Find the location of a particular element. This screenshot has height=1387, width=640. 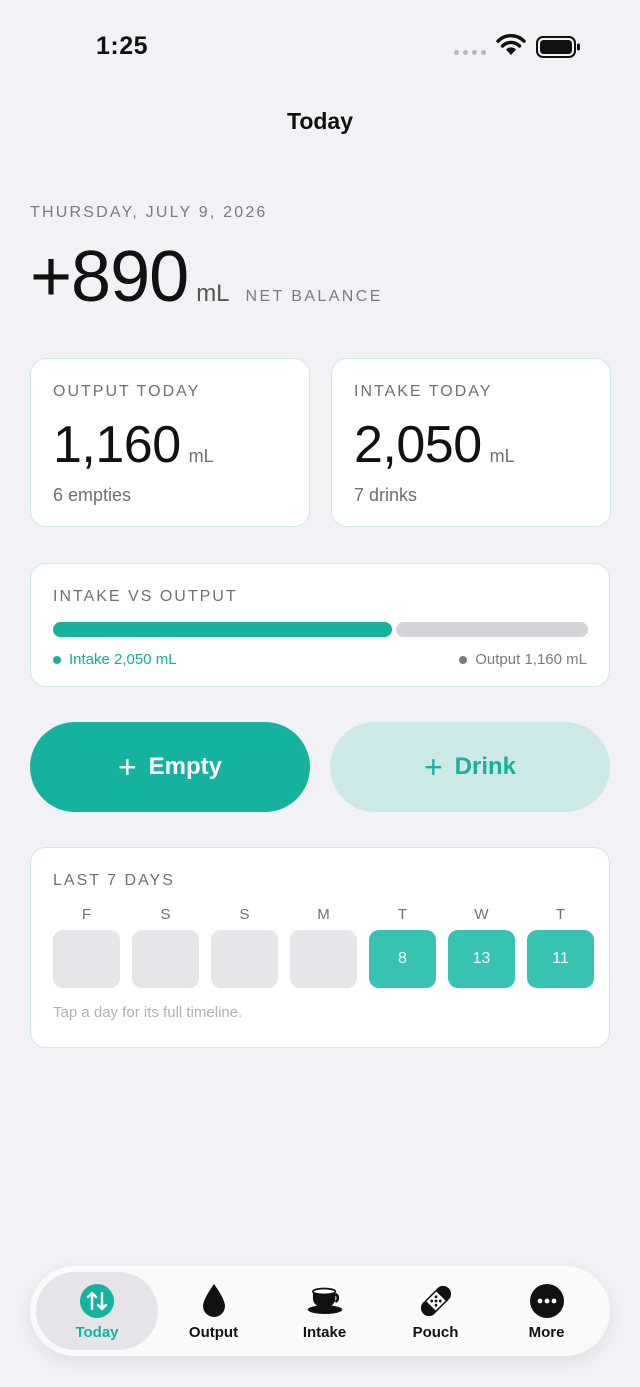

intake-legend-text: Intake 2,050 mL is located at coordinates (123, 659).